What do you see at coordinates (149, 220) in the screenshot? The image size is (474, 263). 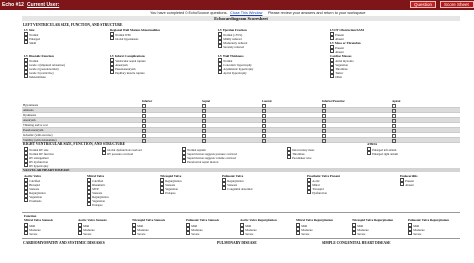 I see `function-group-head: Tricuspid Valve Stenosis` at bounding box center [149, 220].